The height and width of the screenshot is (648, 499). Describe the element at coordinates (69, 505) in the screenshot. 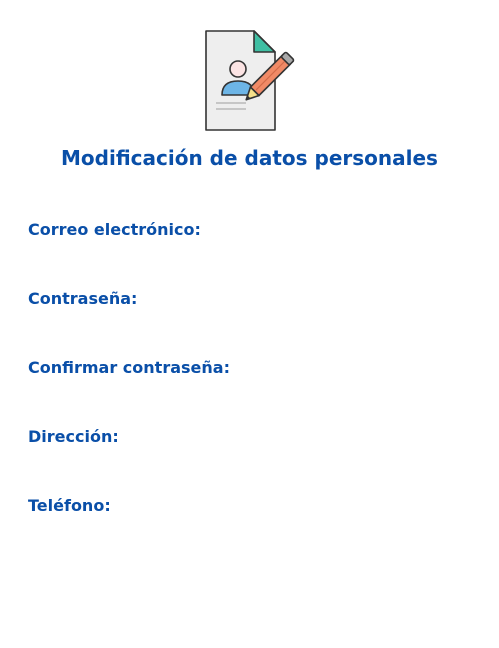

I see `phone-label: Teléfono:` at that location.